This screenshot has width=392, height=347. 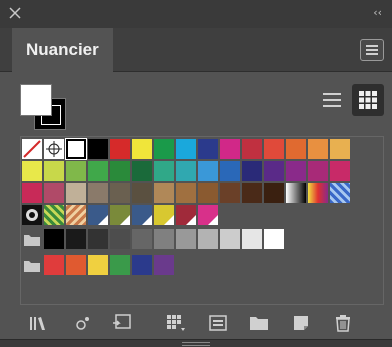 What do you see at coordinates (196, 50) in the screenshot?
I see `panel-tabbar: Nuancier` at bounding box center [196, 50].